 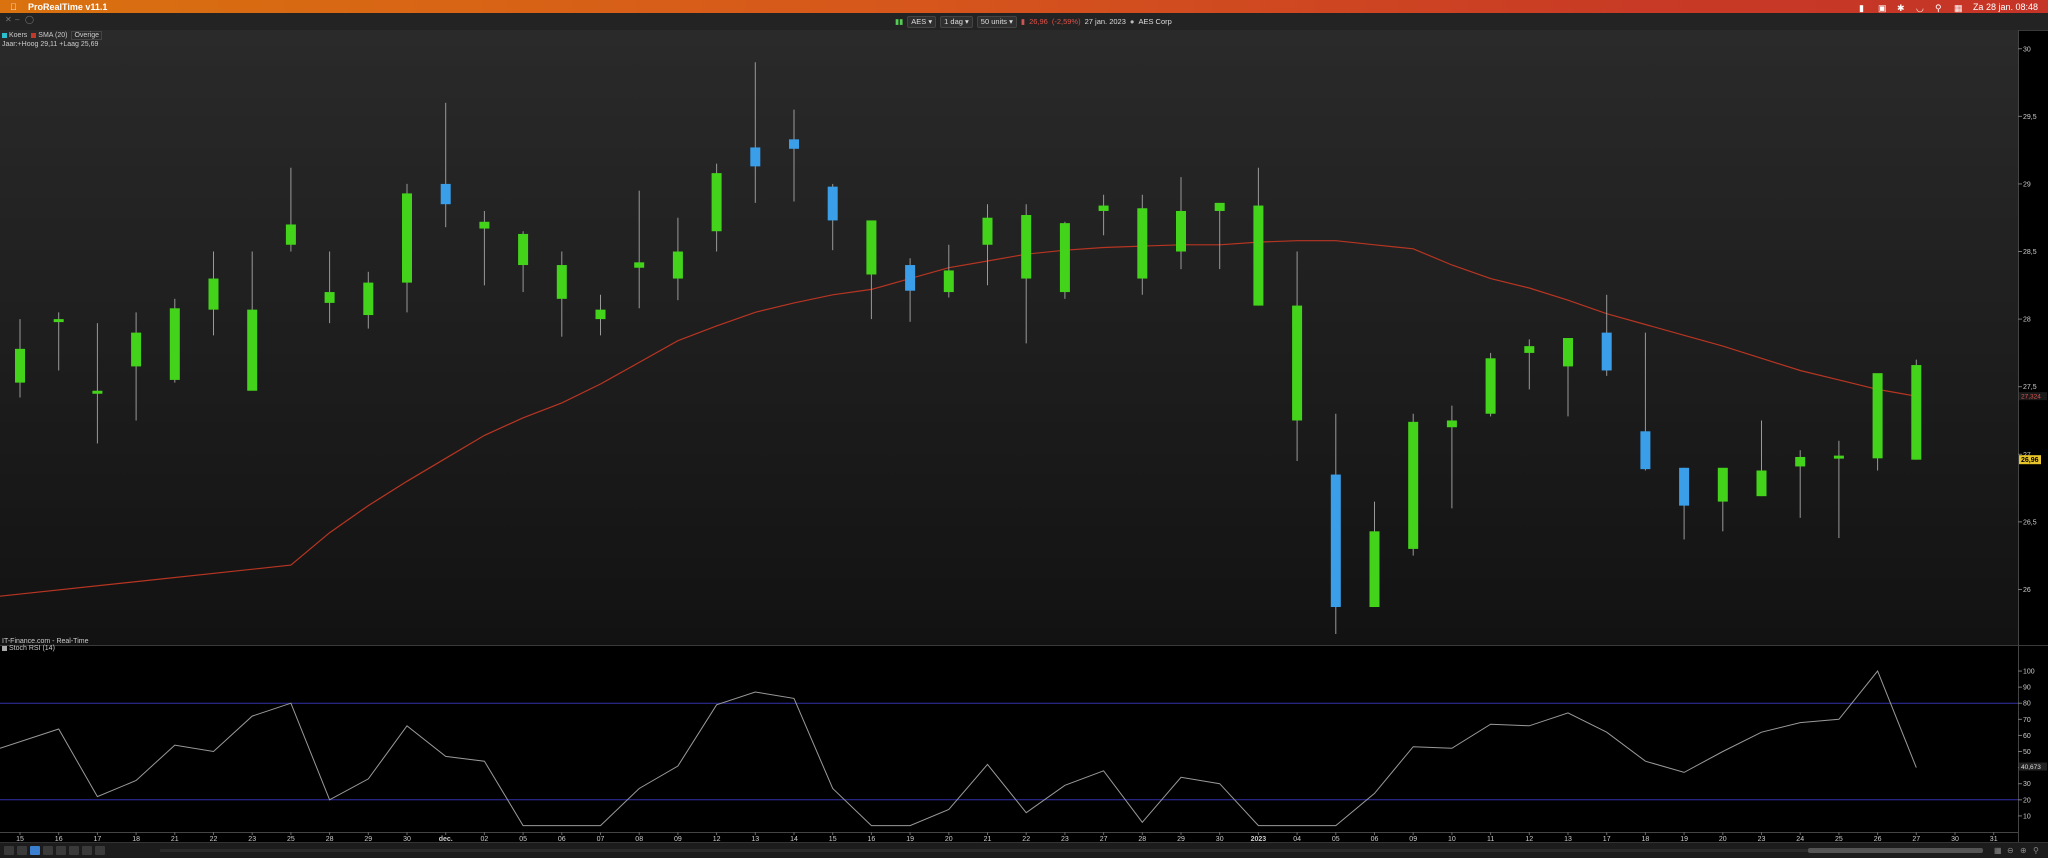 What do you see at coordinates (1038, 21) in the screenshot?
I see `last-price: 26,96` at bounding box center [1038, 21].